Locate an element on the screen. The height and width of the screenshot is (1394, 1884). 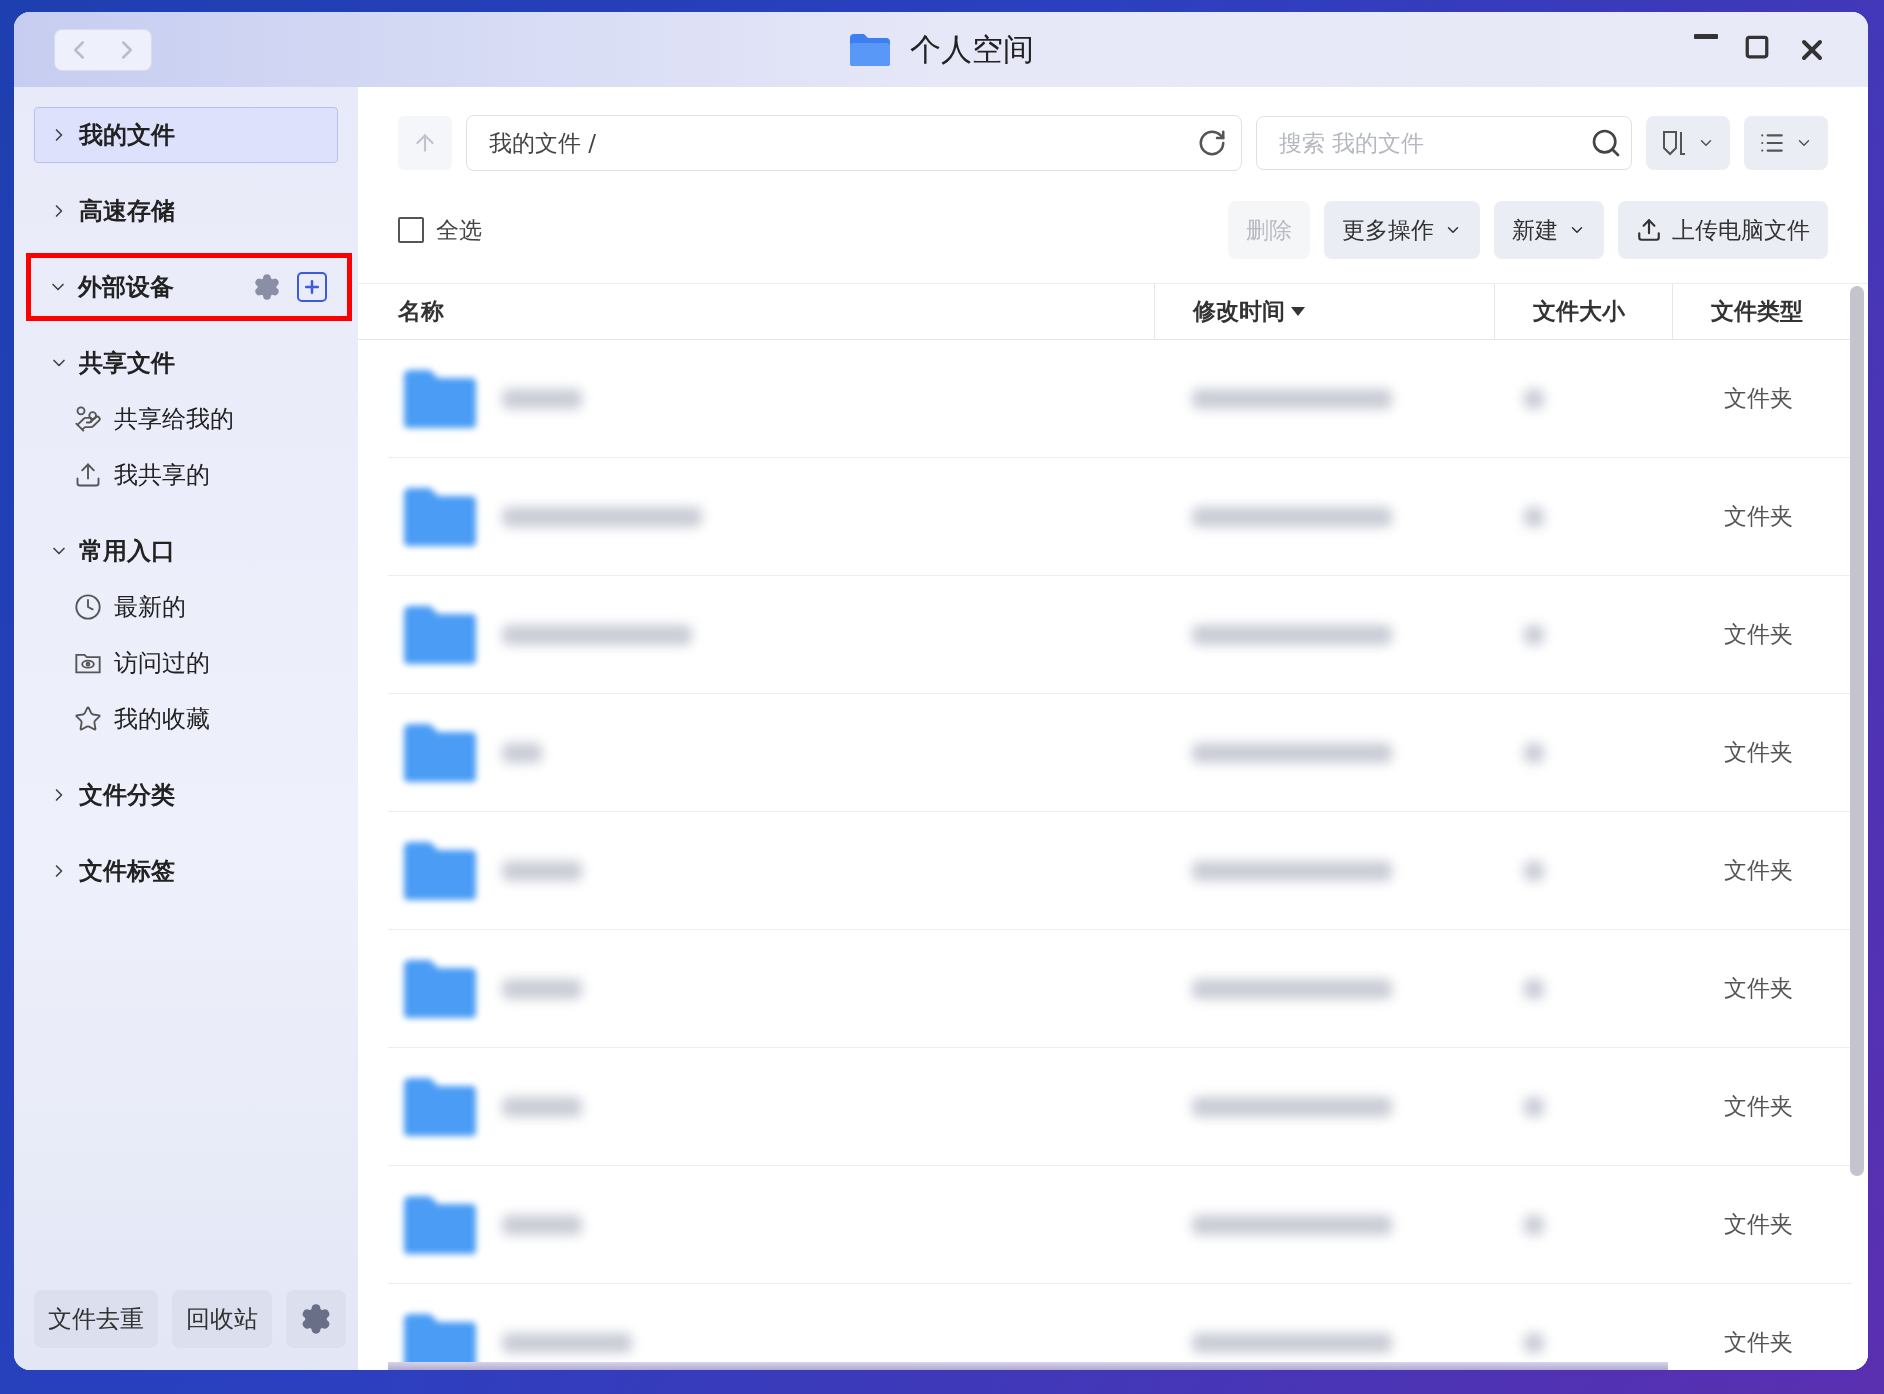
maximize-icon is located at coordinates (1757, 46).